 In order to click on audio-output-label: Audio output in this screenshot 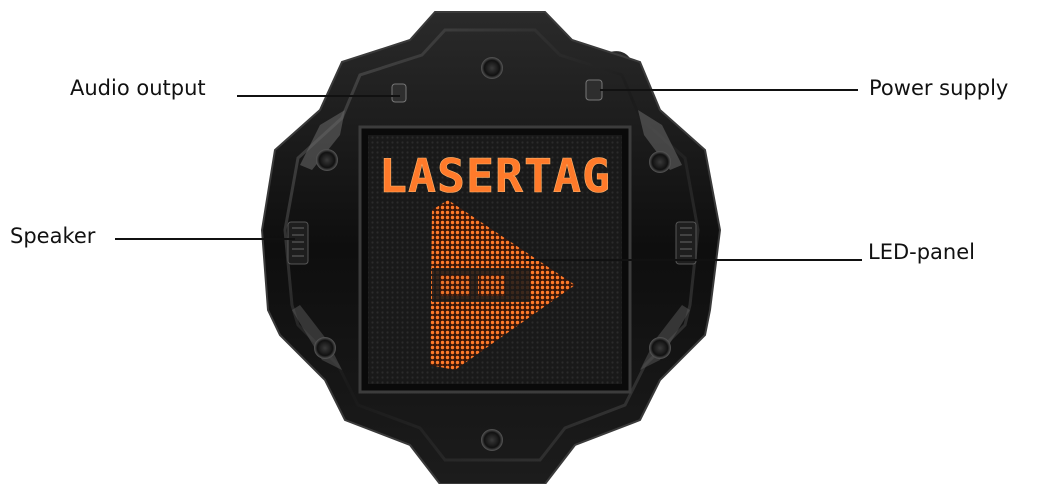, I will do `click(138, 88)`.